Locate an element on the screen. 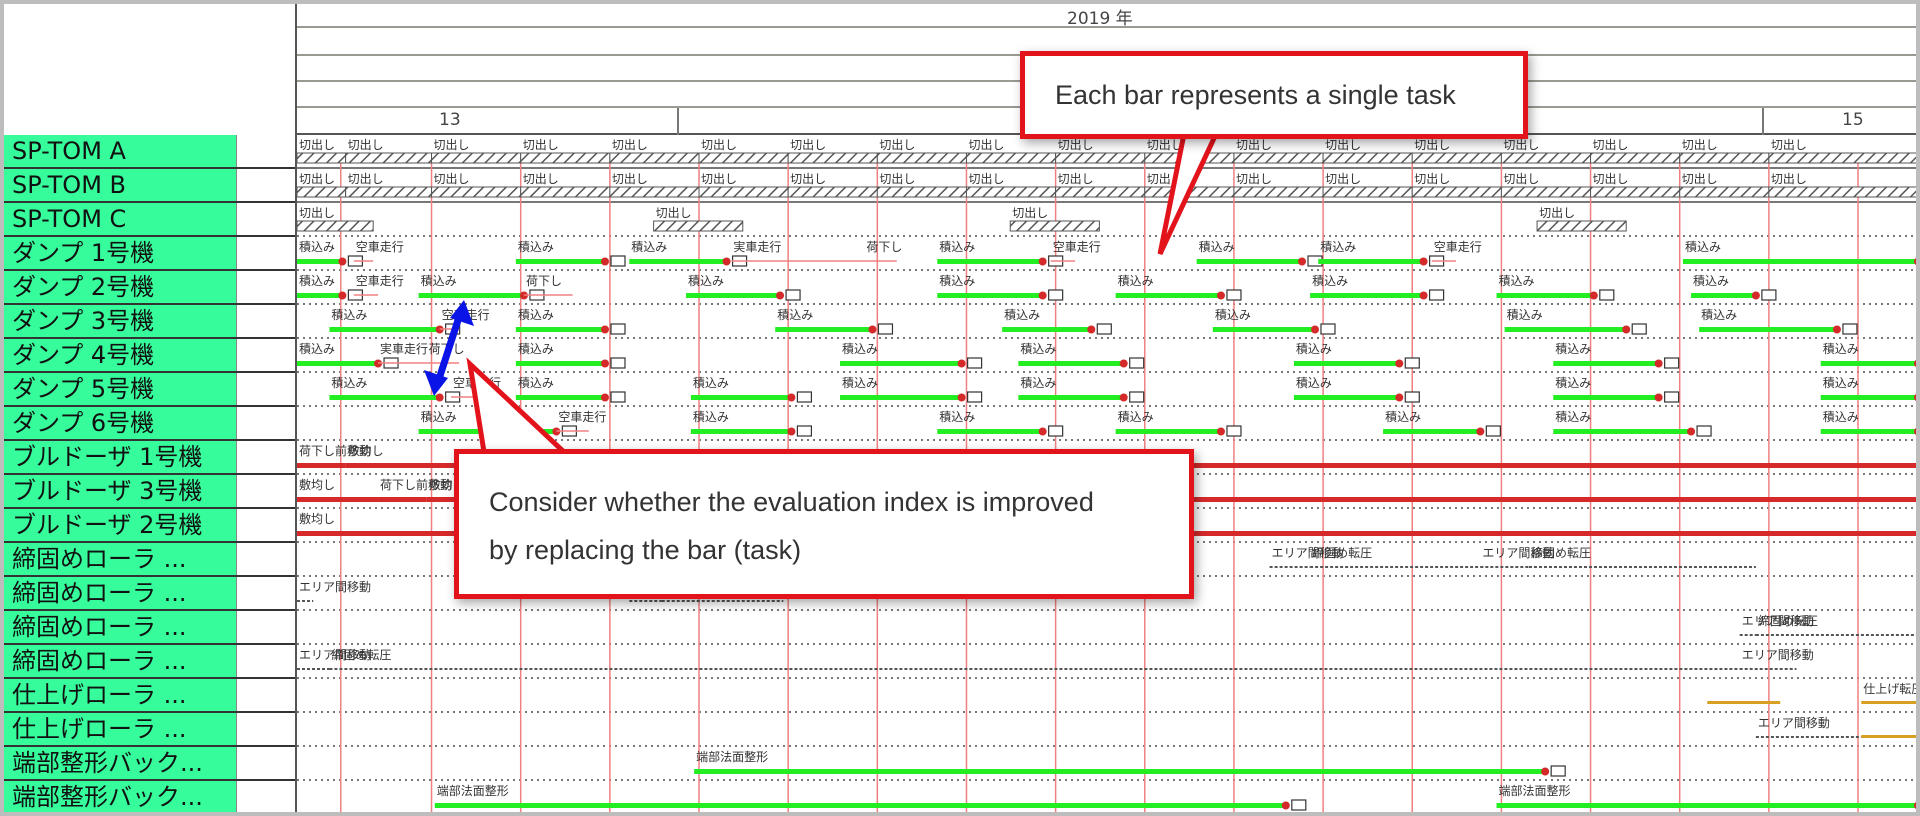 The image size is (1920, 816). resource-row: SP-TOM B is located at coordinates (149, 186).